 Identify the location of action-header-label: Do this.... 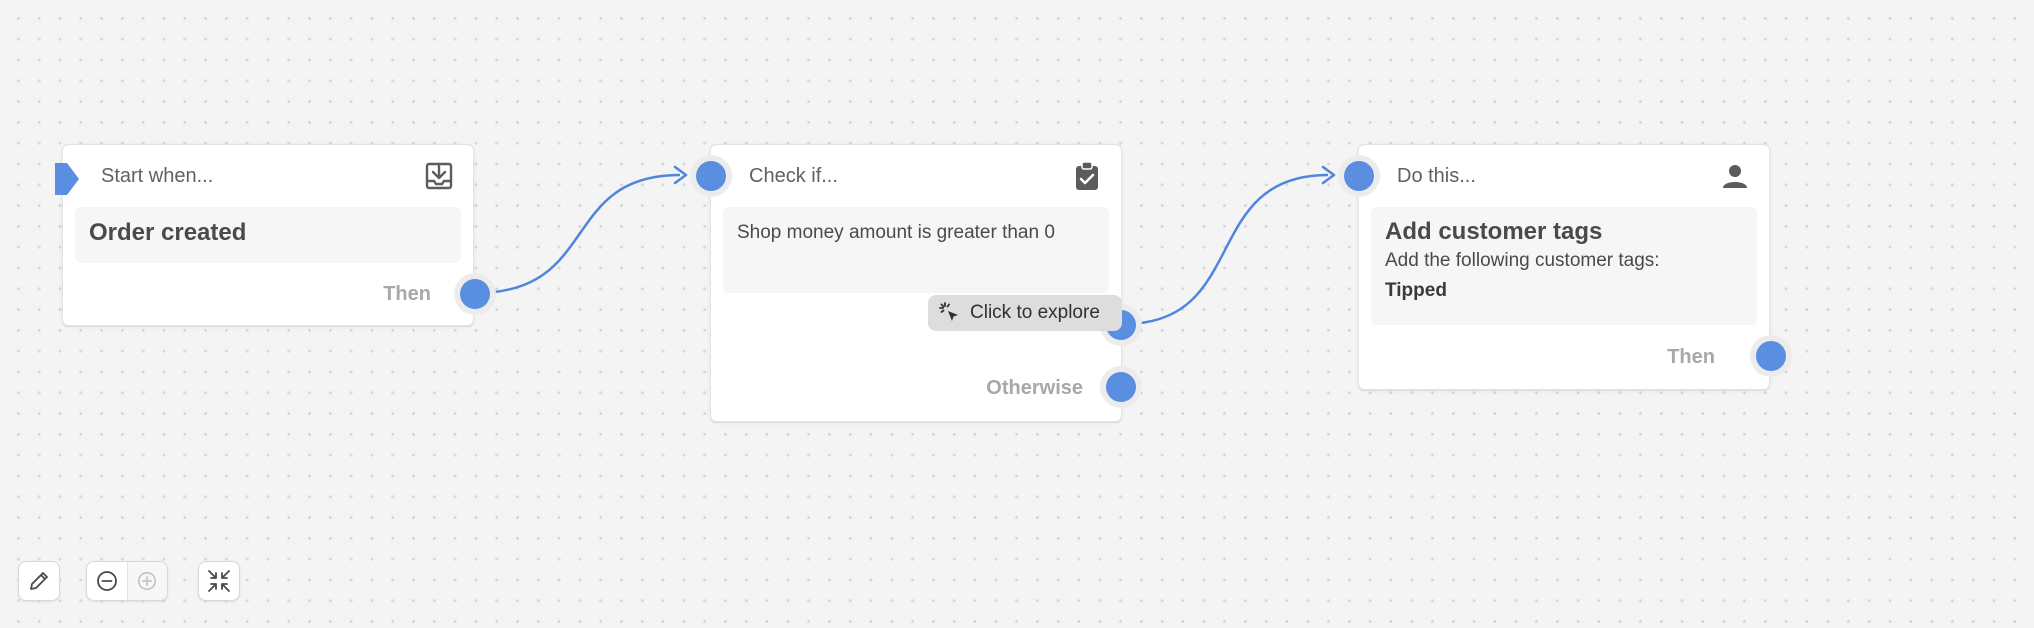
(1436, 176).